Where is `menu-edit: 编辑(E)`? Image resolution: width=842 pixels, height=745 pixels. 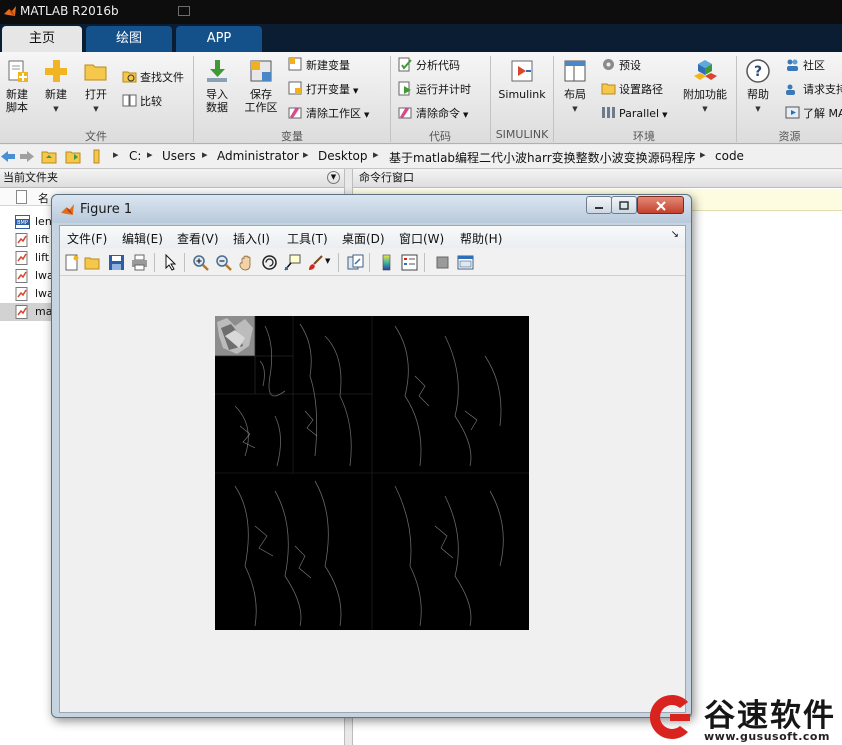
menu-edit: 编辑(E) is located at coordinates (142, 238).